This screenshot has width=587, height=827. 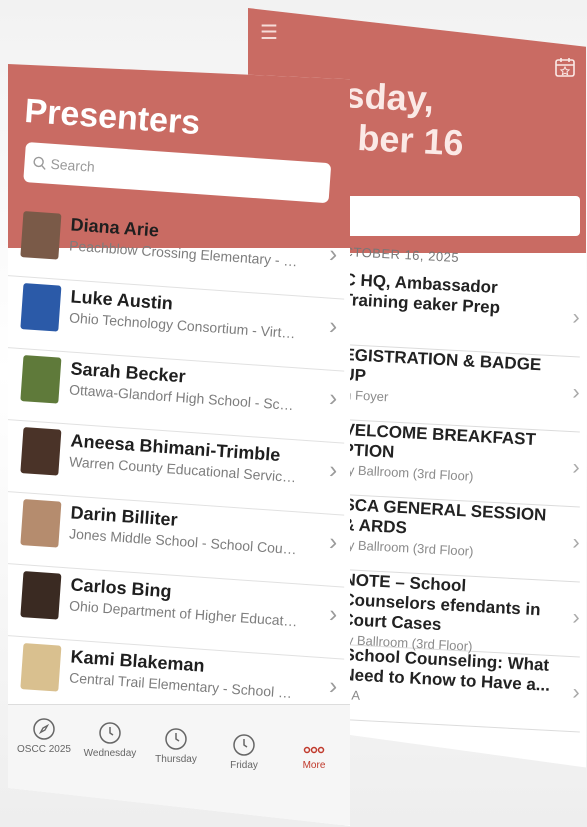 I want to click on more-icon, so click(x=314, y=750).